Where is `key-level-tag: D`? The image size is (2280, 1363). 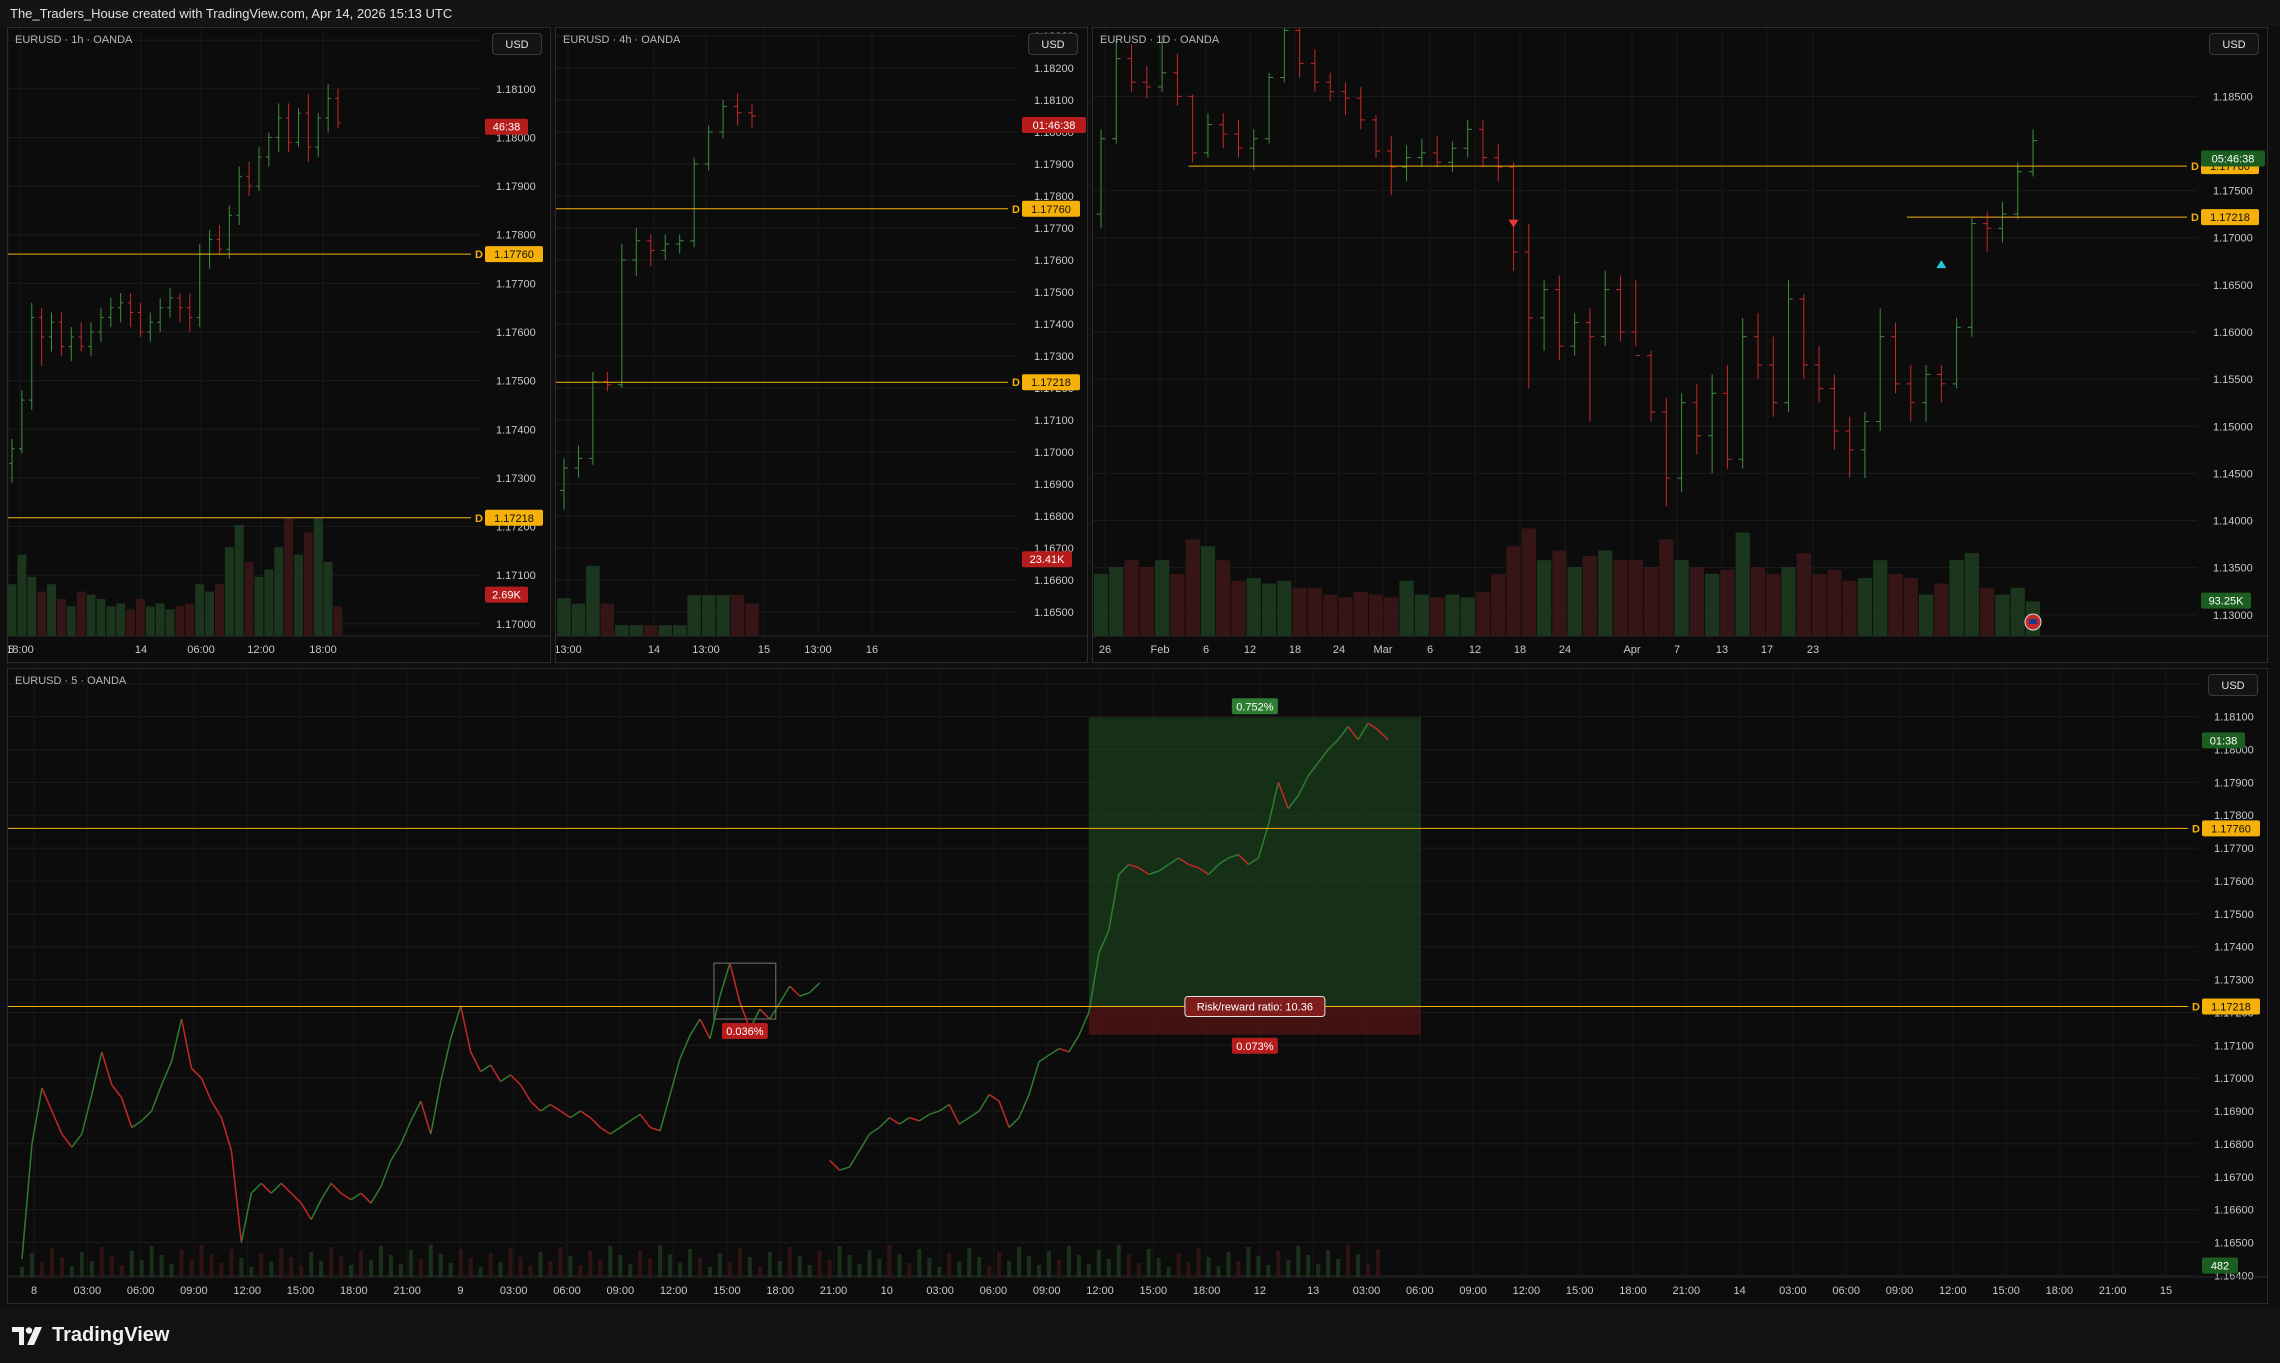 key-level-tag: D is located at coordinates (2196, 1008).